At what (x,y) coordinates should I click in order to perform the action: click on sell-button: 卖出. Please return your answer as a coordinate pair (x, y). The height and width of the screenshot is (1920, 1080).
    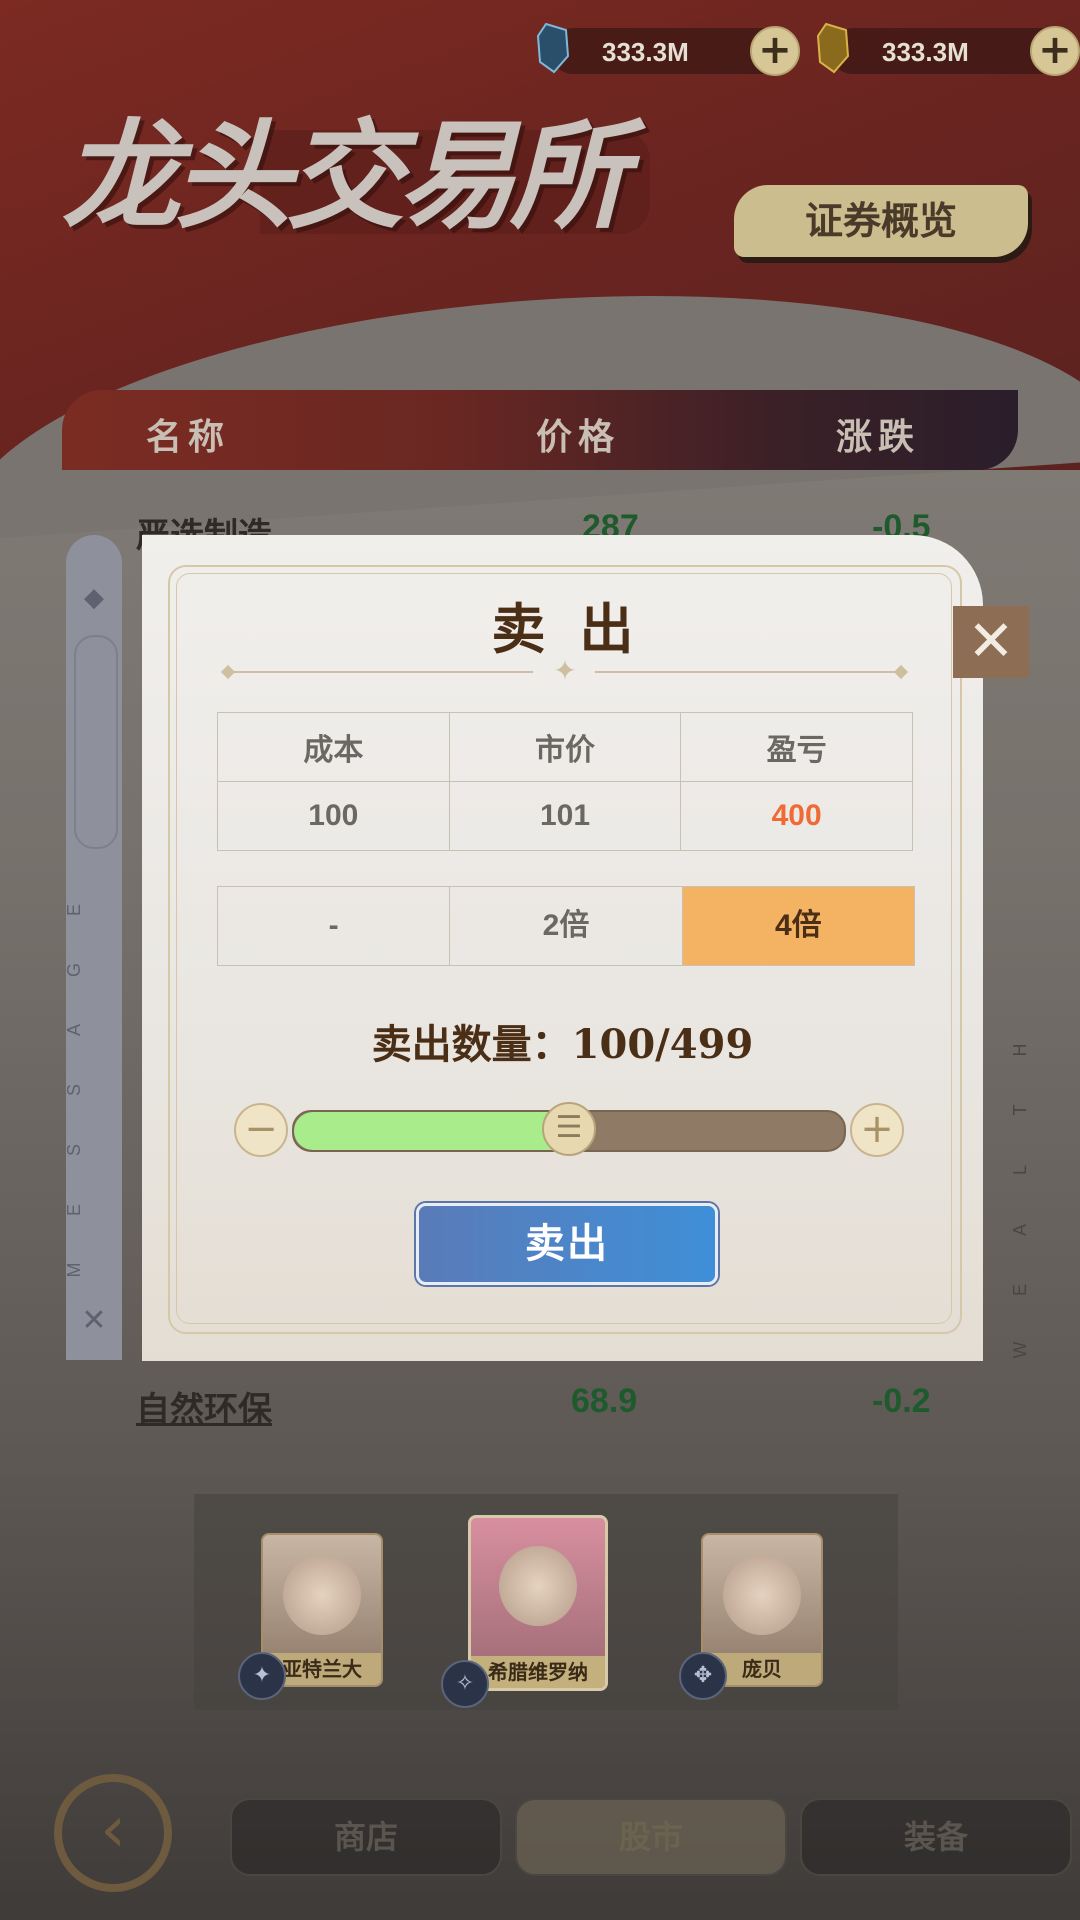
    Looking at the image, I should click on (567, 1244).